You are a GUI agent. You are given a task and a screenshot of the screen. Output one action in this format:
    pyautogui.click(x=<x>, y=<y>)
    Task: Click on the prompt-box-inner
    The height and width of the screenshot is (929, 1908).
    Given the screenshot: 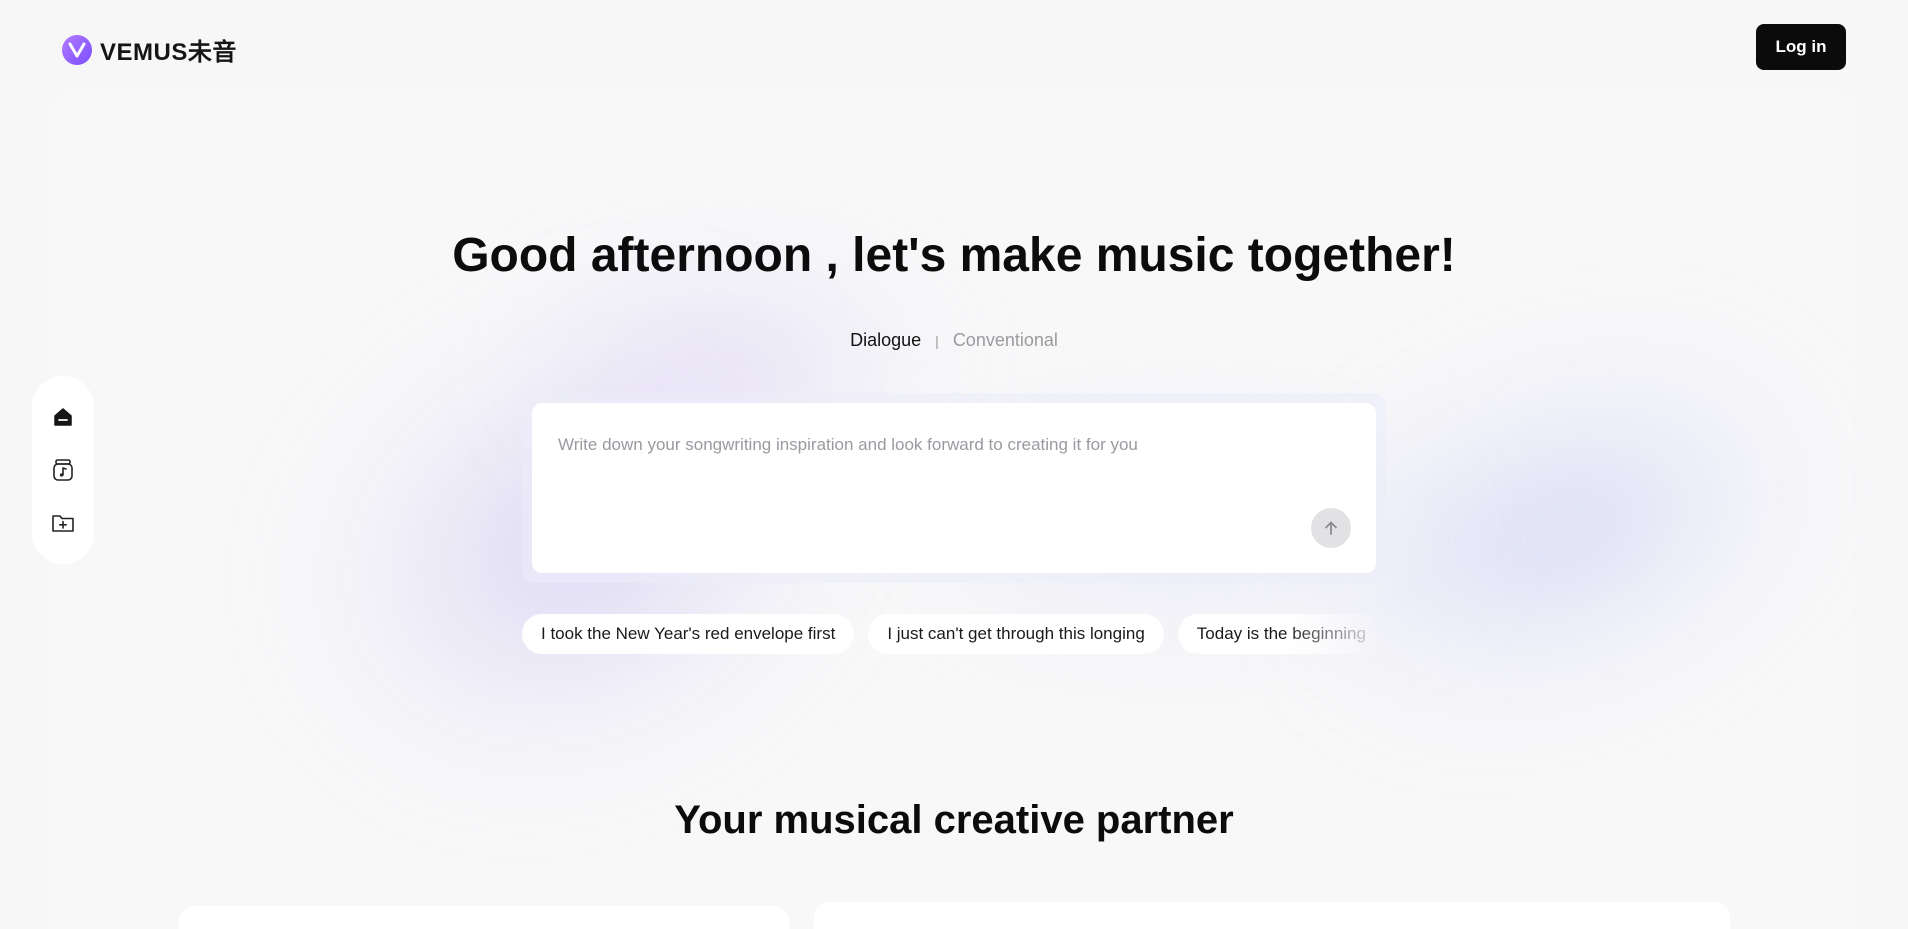 What is the action you would take?
    pyautogui.click(x=954, y=488)
    